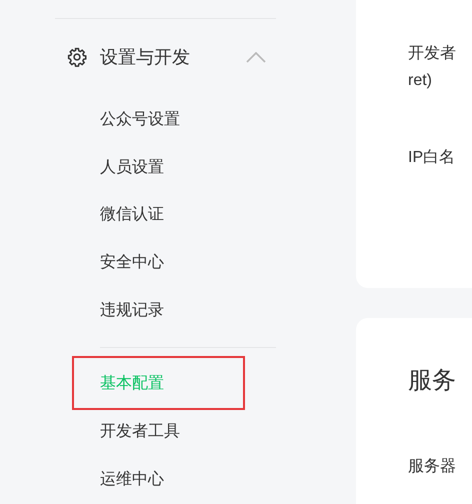 The width and height of the screenshot is (472, 504). Describe the element at coordinates (432, 67) in the screenshot. I see `field-label: 开发者 ret)` at that location.